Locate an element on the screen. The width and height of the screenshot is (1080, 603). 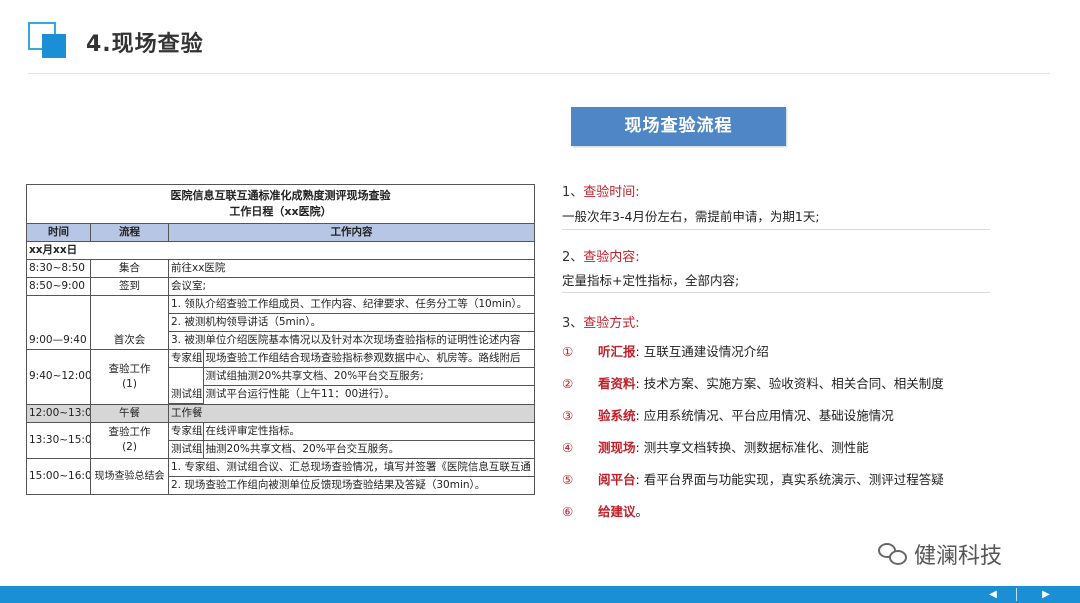
slide-title: 4.现场查验 is located at coordinates (145, 44).